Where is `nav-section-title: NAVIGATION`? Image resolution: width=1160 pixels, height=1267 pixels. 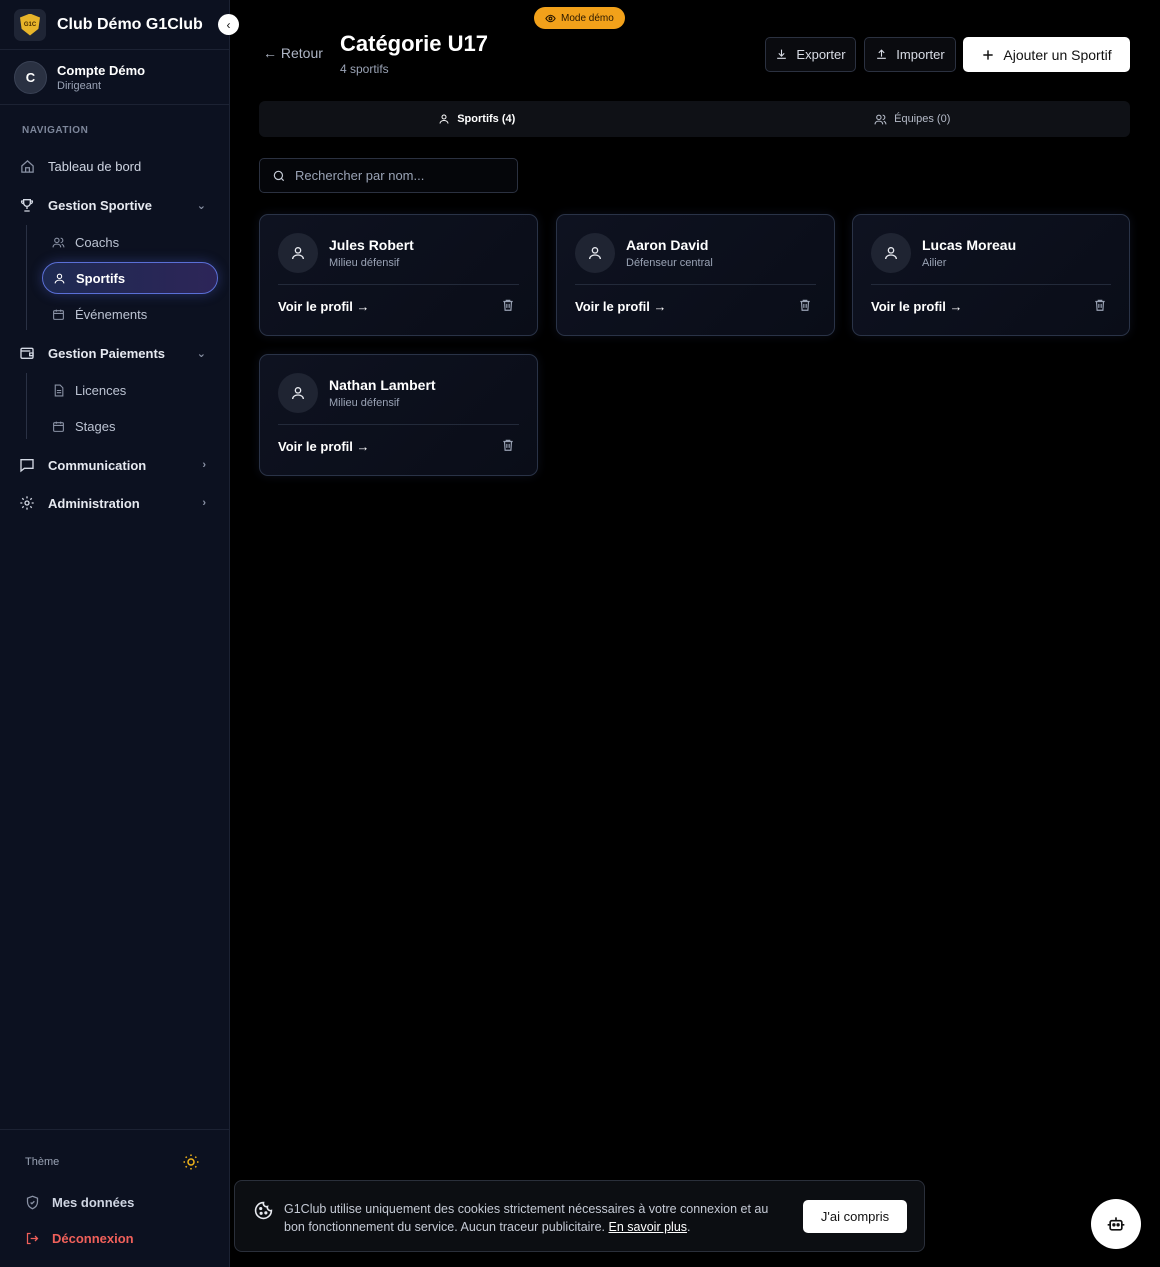 nav-section-title: NAVIGATION is located at coordinates (55, 130).